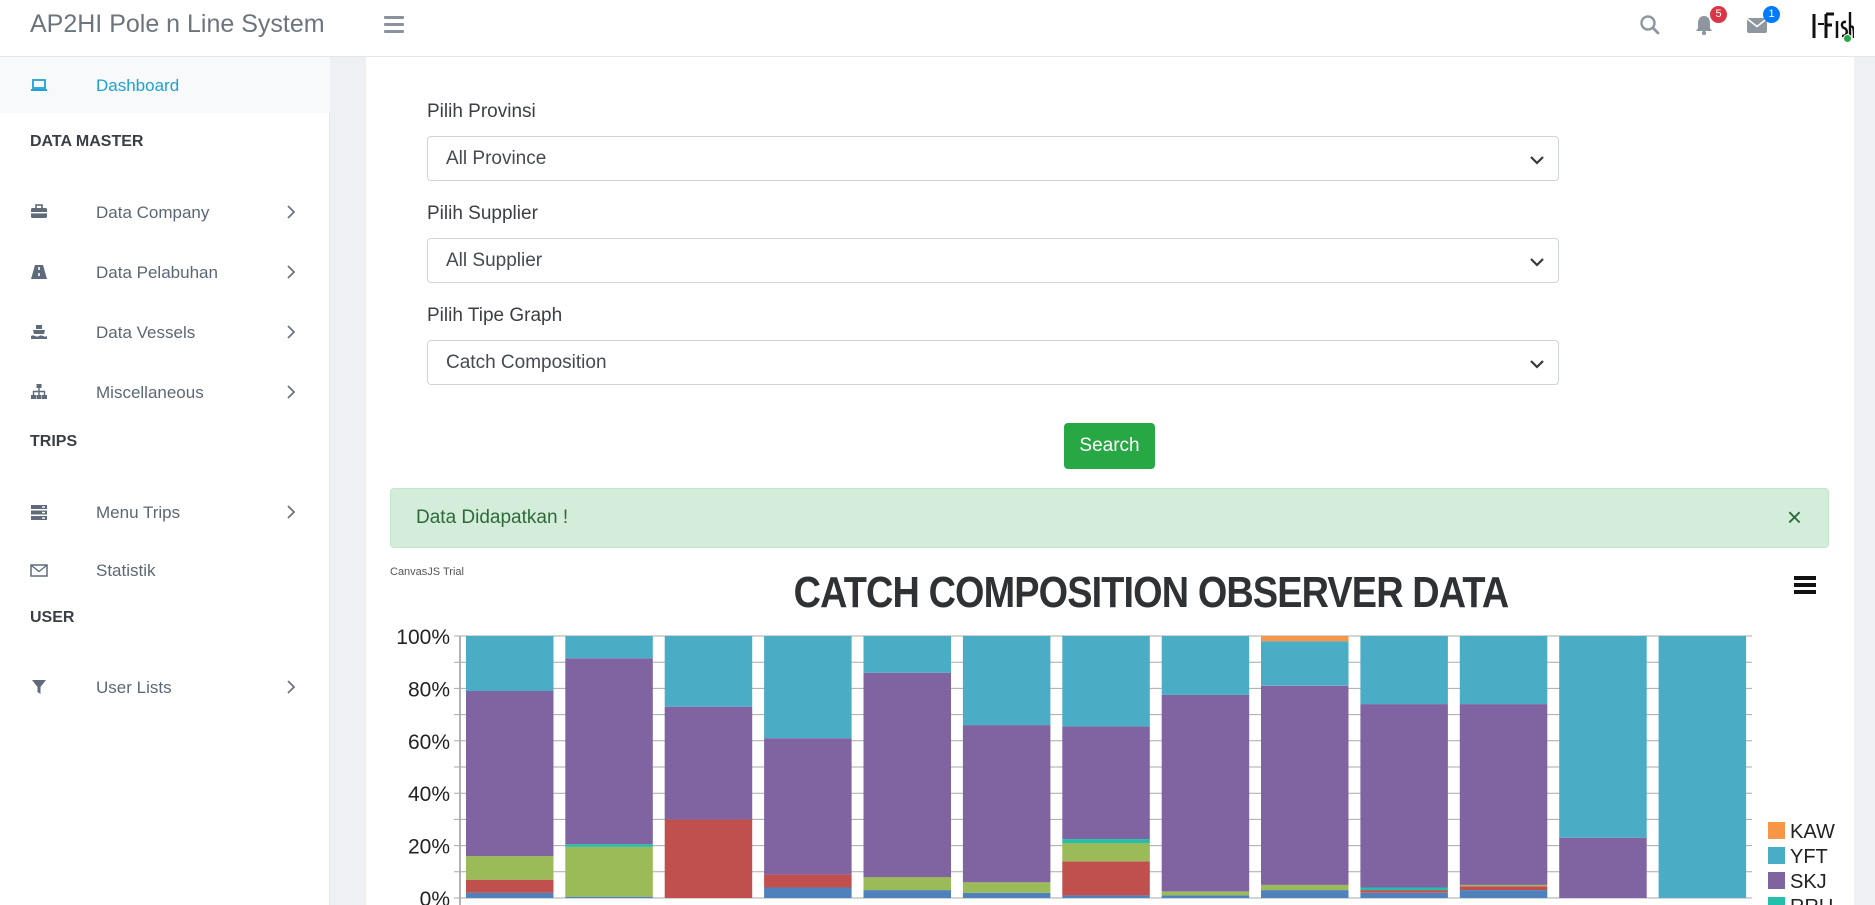 Image resolution: width=1875 pixels, height=905 pixels. Describe the element at coordinates (39, 392) in the screenshot. I see `sitemap-icon` at that location.